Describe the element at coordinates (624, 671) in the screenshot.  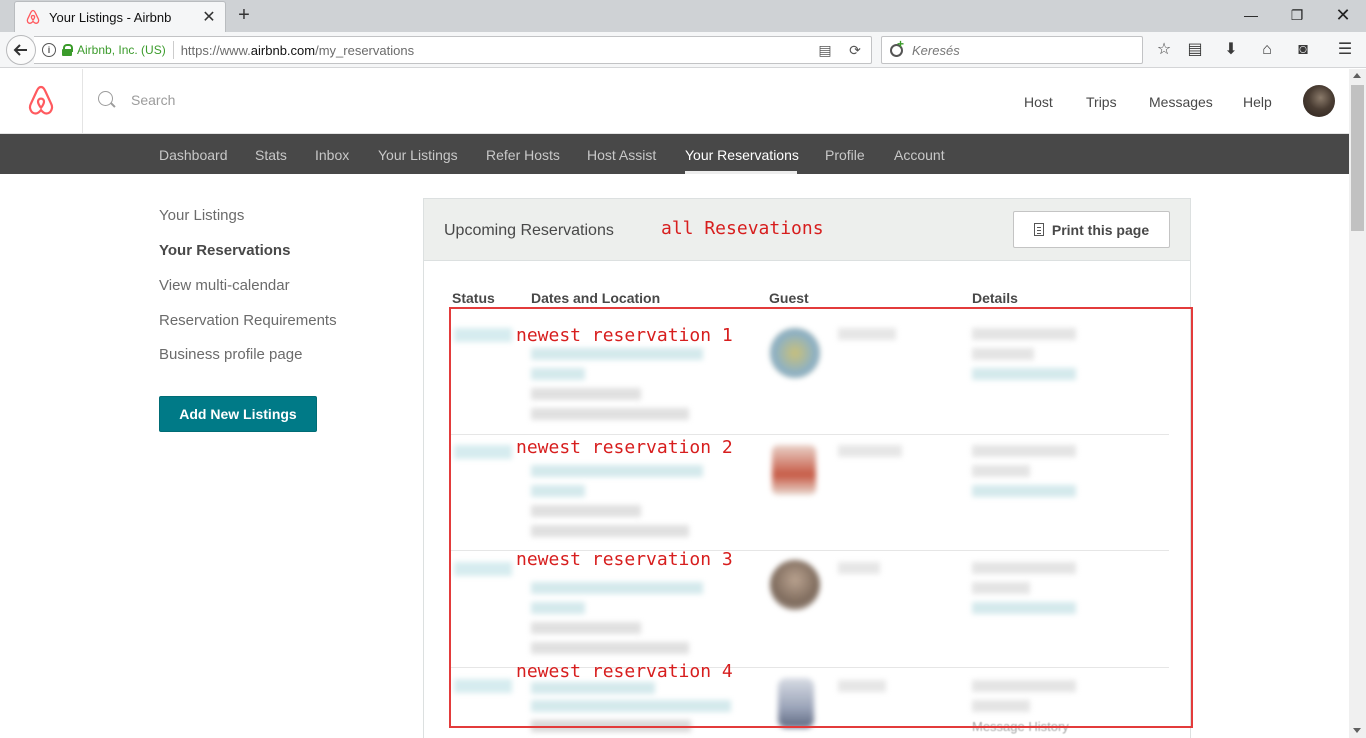
I see `annotation-reservation-4: newest reservation 4` at that location.